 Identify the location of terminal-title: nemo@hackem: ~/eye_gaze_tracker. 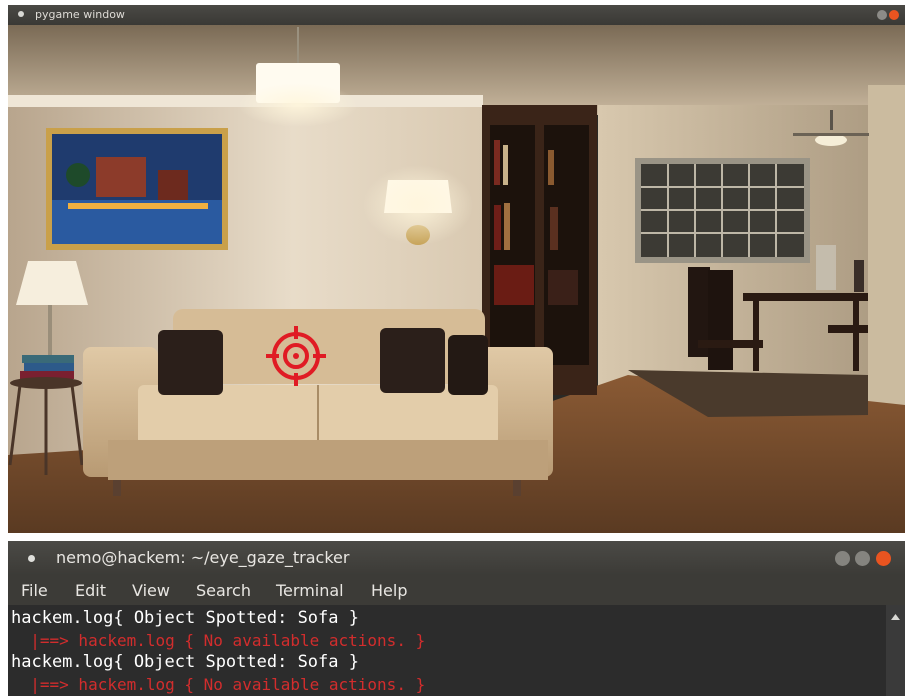
(203, 557).